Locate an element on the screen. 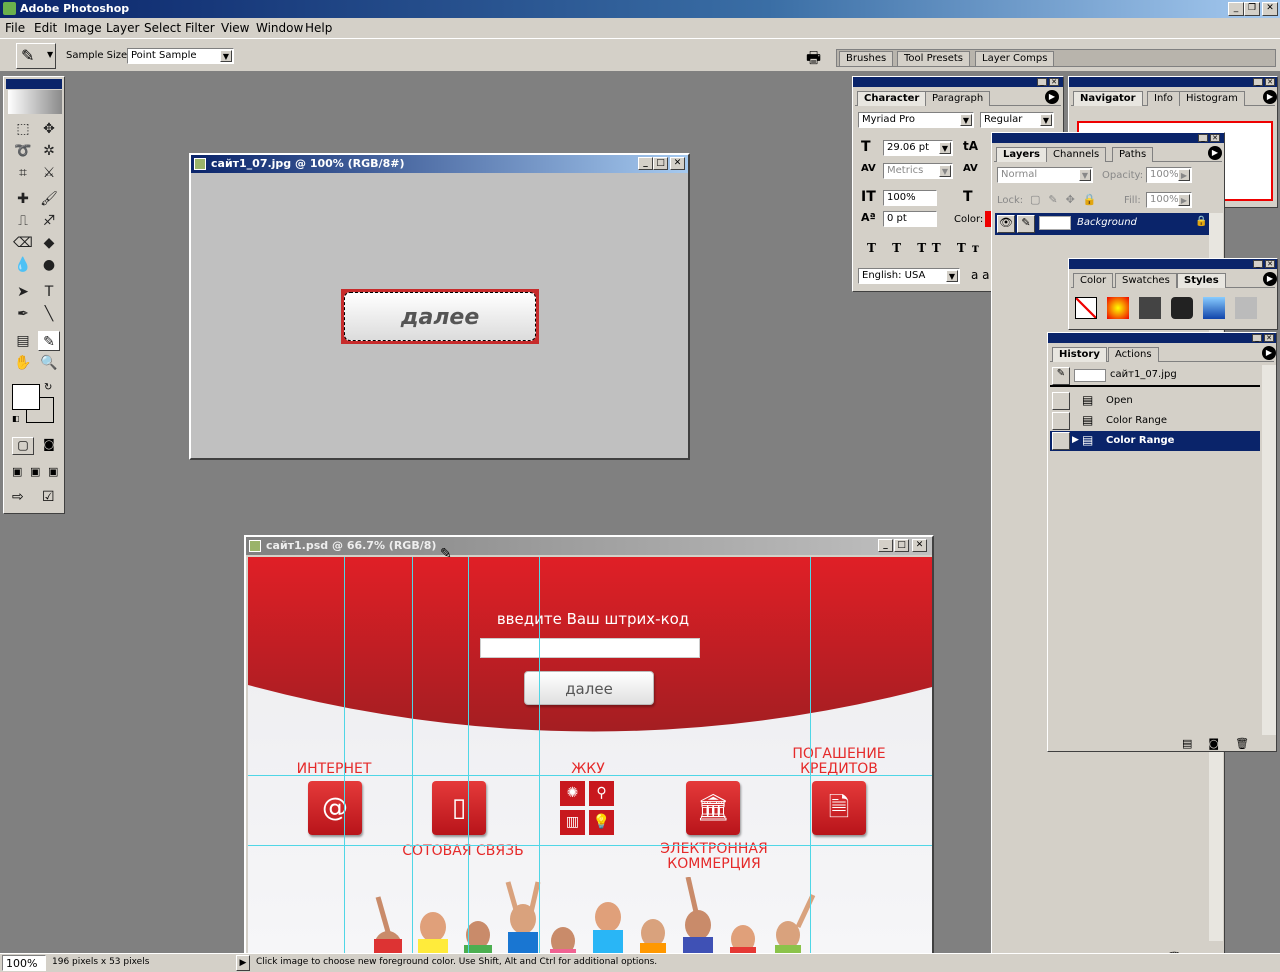 This screenshot has height=972, width=1280. doc2-minimize-button: _ is located at coordinates (885, 545).